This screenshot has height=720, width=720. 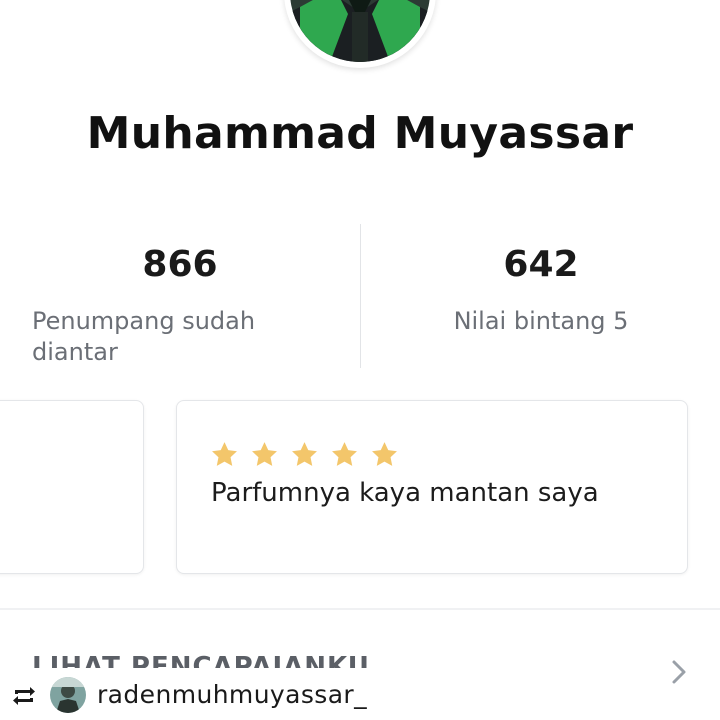 I want to click on chevron-right-icon, so click(x=679, y=672).